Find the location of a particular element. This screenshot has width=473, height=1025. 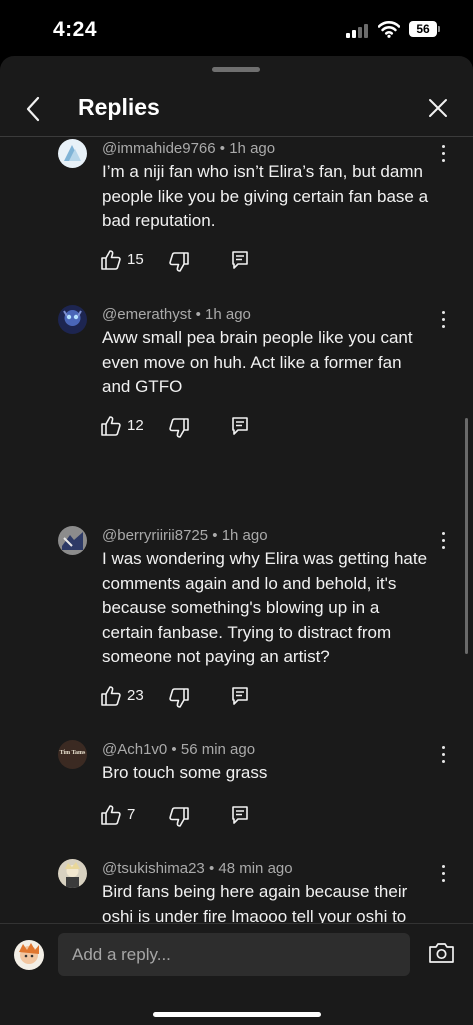

comment-author: @immahide9766 is located at coordinates (159, 148).